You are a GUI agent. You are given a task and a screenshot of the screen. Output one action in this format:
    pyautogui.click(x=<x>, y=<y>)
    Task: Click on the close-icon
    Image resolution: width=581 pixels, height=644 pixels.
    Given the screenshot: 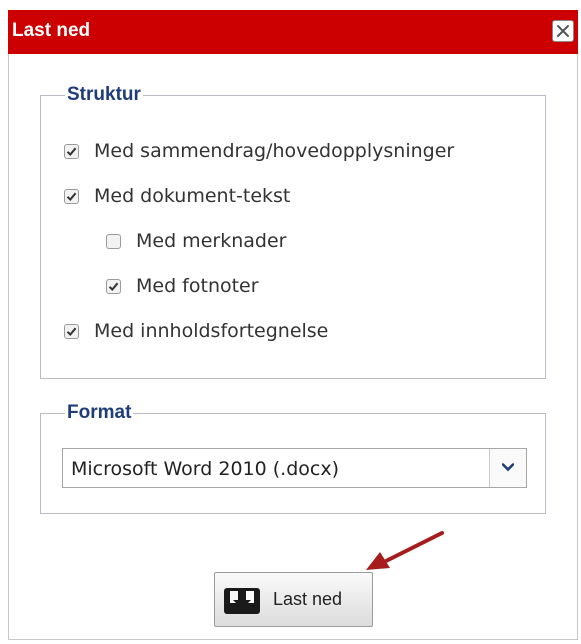 What is the action you would take?
    pyautogui.click(x=563, y=31)
    